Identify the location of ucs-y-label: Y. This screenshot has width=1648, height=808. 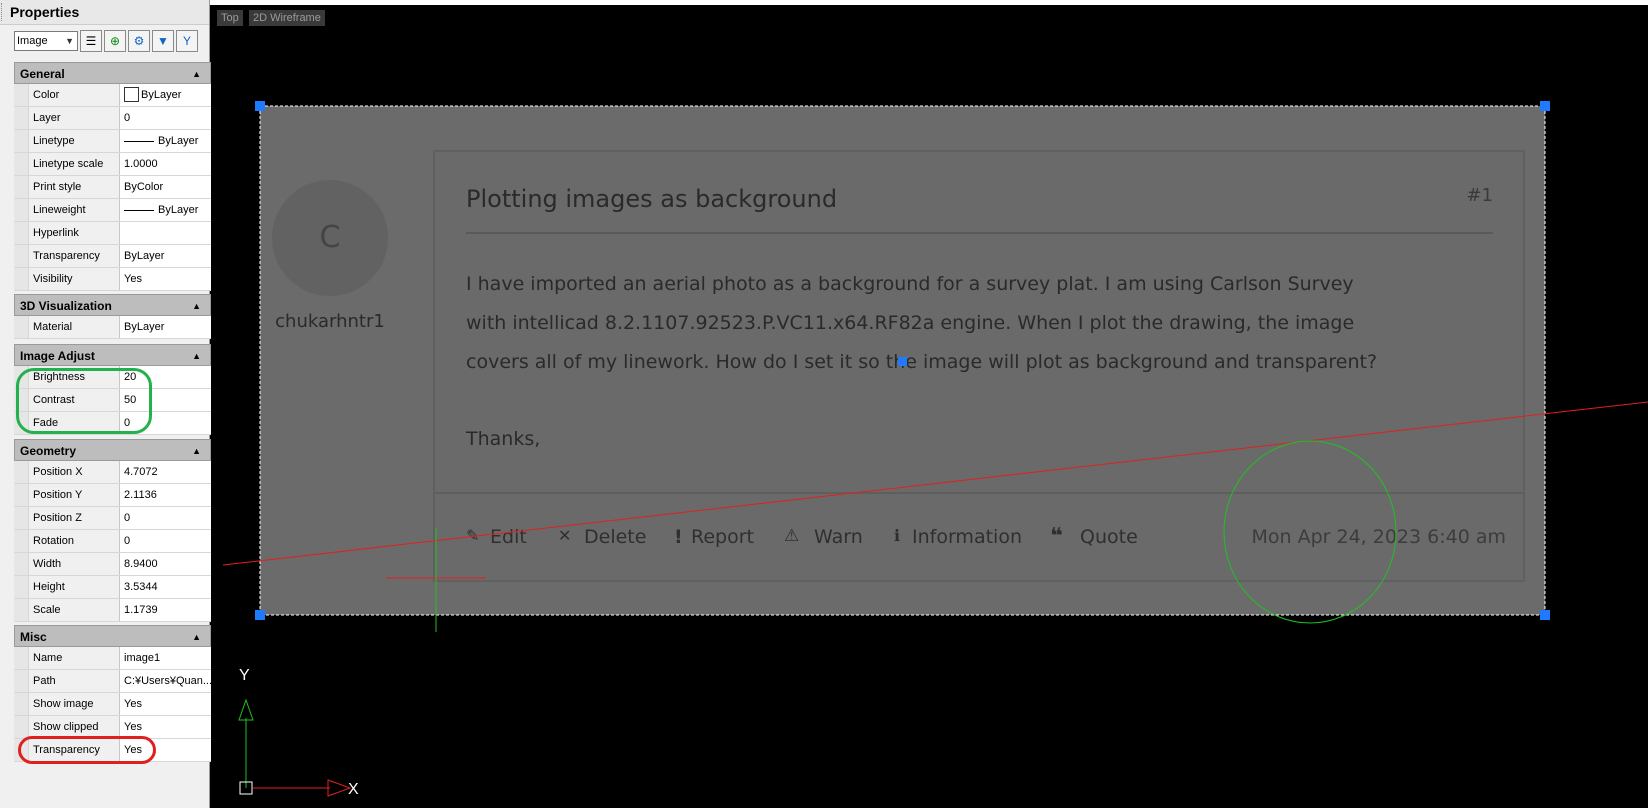
(244, 675).